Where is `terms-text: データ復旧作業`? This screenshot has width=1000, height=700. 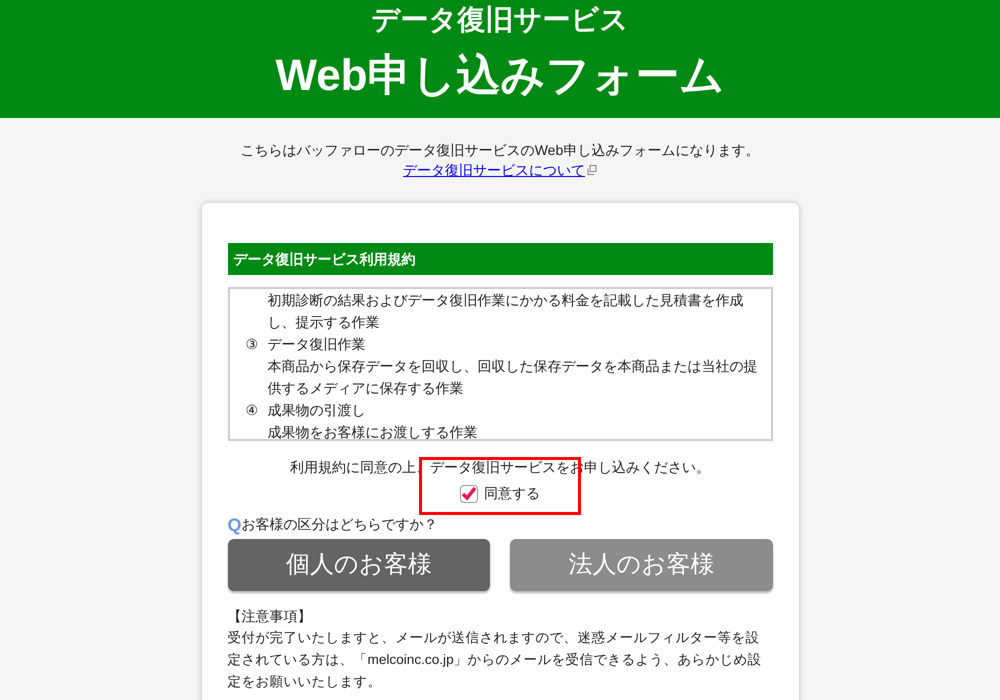
terms-text: データ復旧作業 is located at coordinates (317, 344).